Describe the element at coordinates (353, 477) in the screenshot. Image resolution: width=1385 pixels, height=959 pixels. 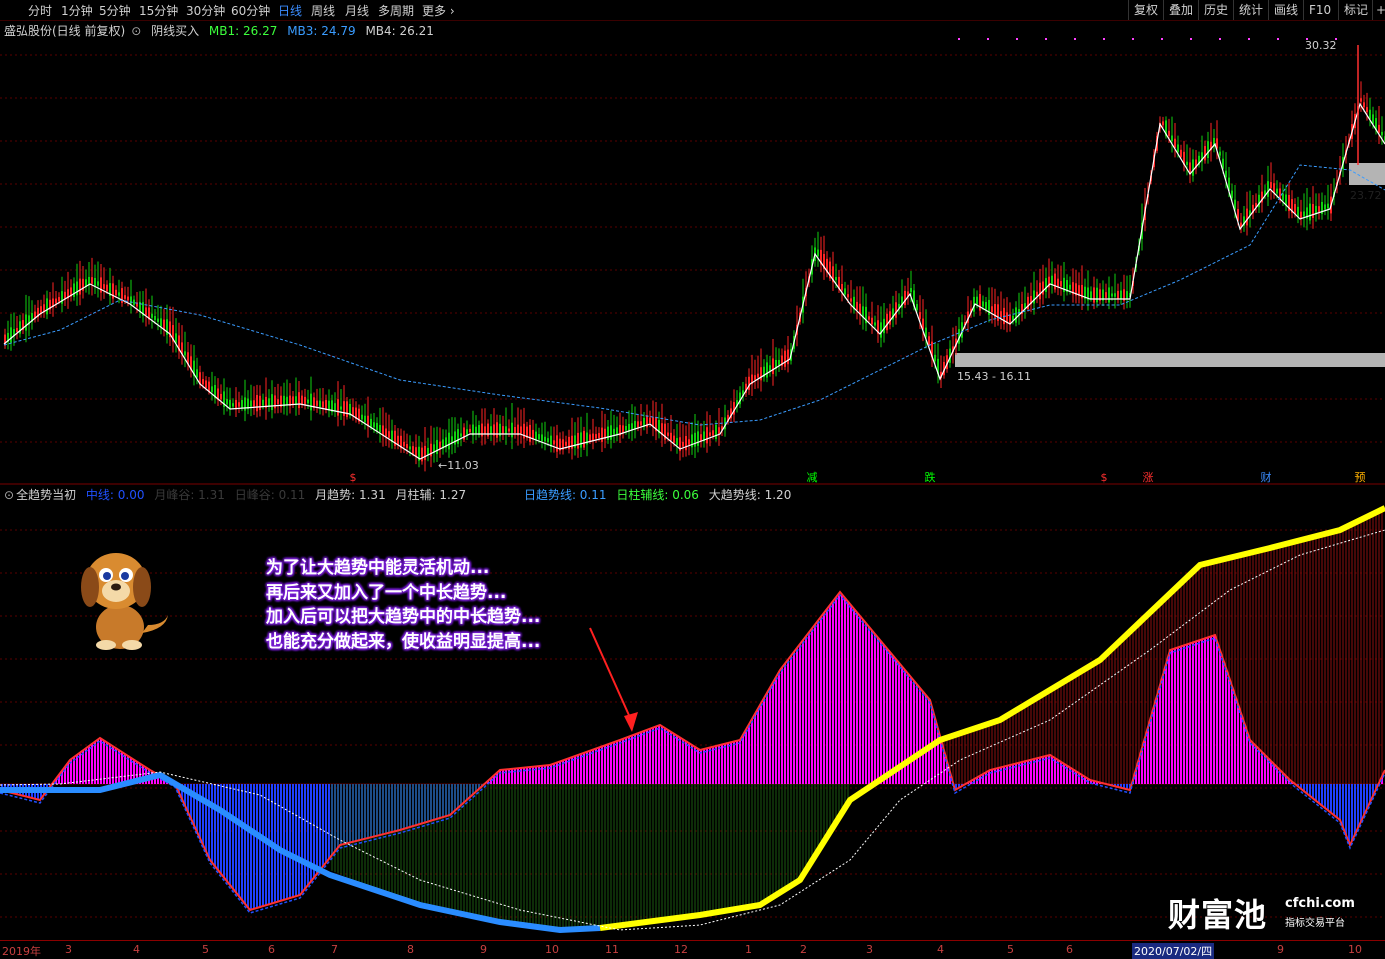
I see `signal-dollar-1: $` at that location.